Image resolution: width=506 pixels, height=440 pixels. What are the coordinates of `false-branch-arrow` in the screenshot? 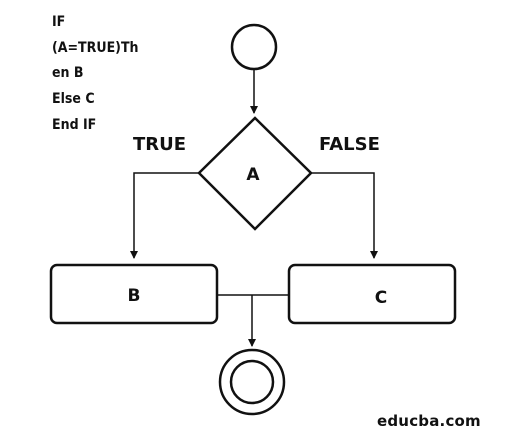 It's located at (344, 215).